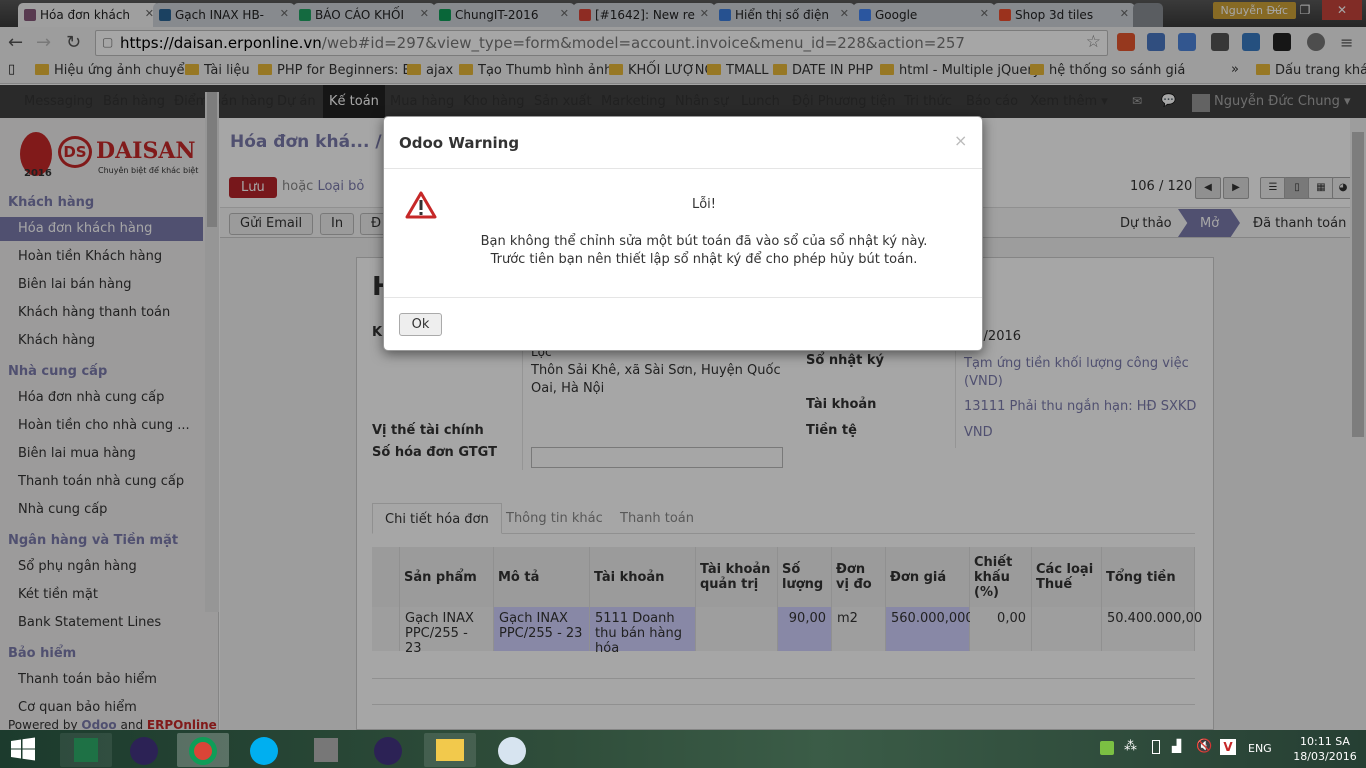 The image size is (1366, 768). I want to click on volume-icon: 🔇, so click(1204, 746).